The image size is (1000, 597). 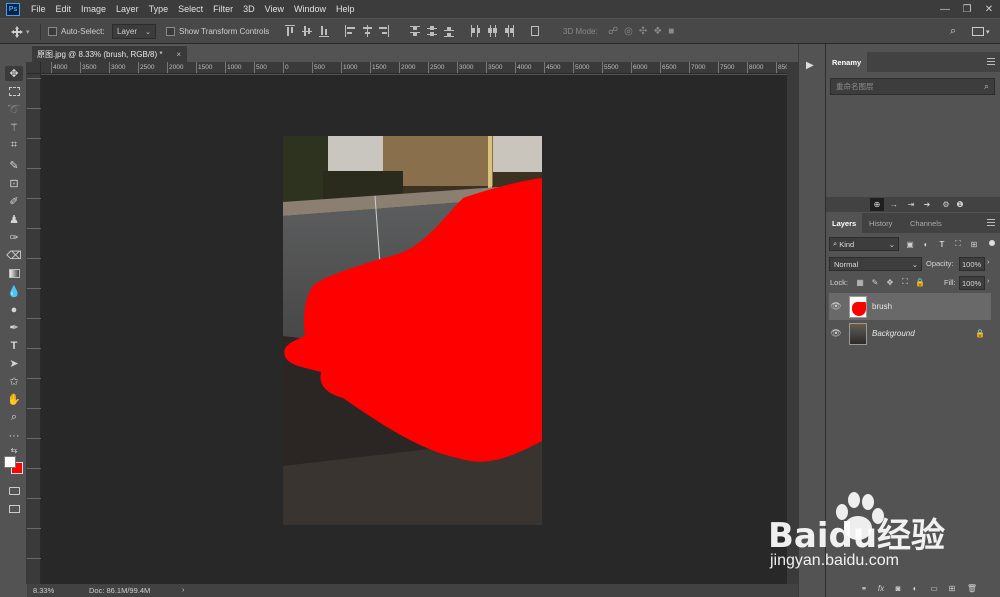 What do you see at coordinates (920, 282) in the screenshot?
I see `lock-all-icon: 🔒` at bounding box center [920, 282].